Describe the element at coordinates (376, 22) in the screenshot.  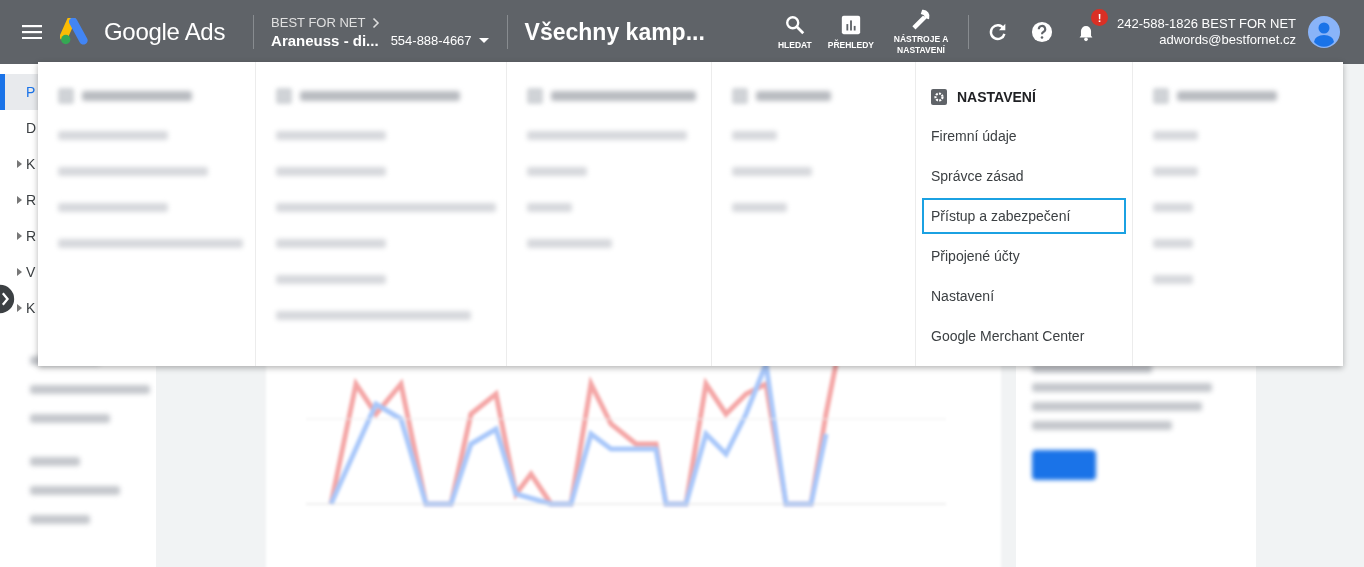
I see `chevron-right-icon` at that location.